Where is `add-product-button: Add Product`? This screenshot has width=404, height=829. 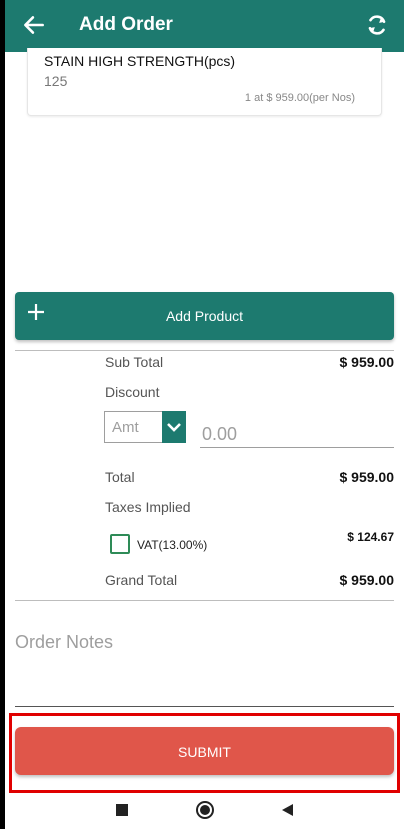
add-product-button: Add Product is located at coordinates (204, 316).